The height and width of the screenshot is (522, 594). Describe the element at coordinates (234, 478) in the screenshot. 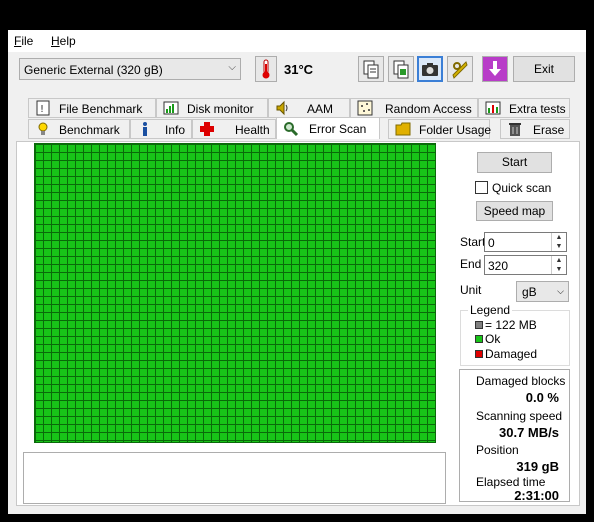

I see `log-box` at that location.